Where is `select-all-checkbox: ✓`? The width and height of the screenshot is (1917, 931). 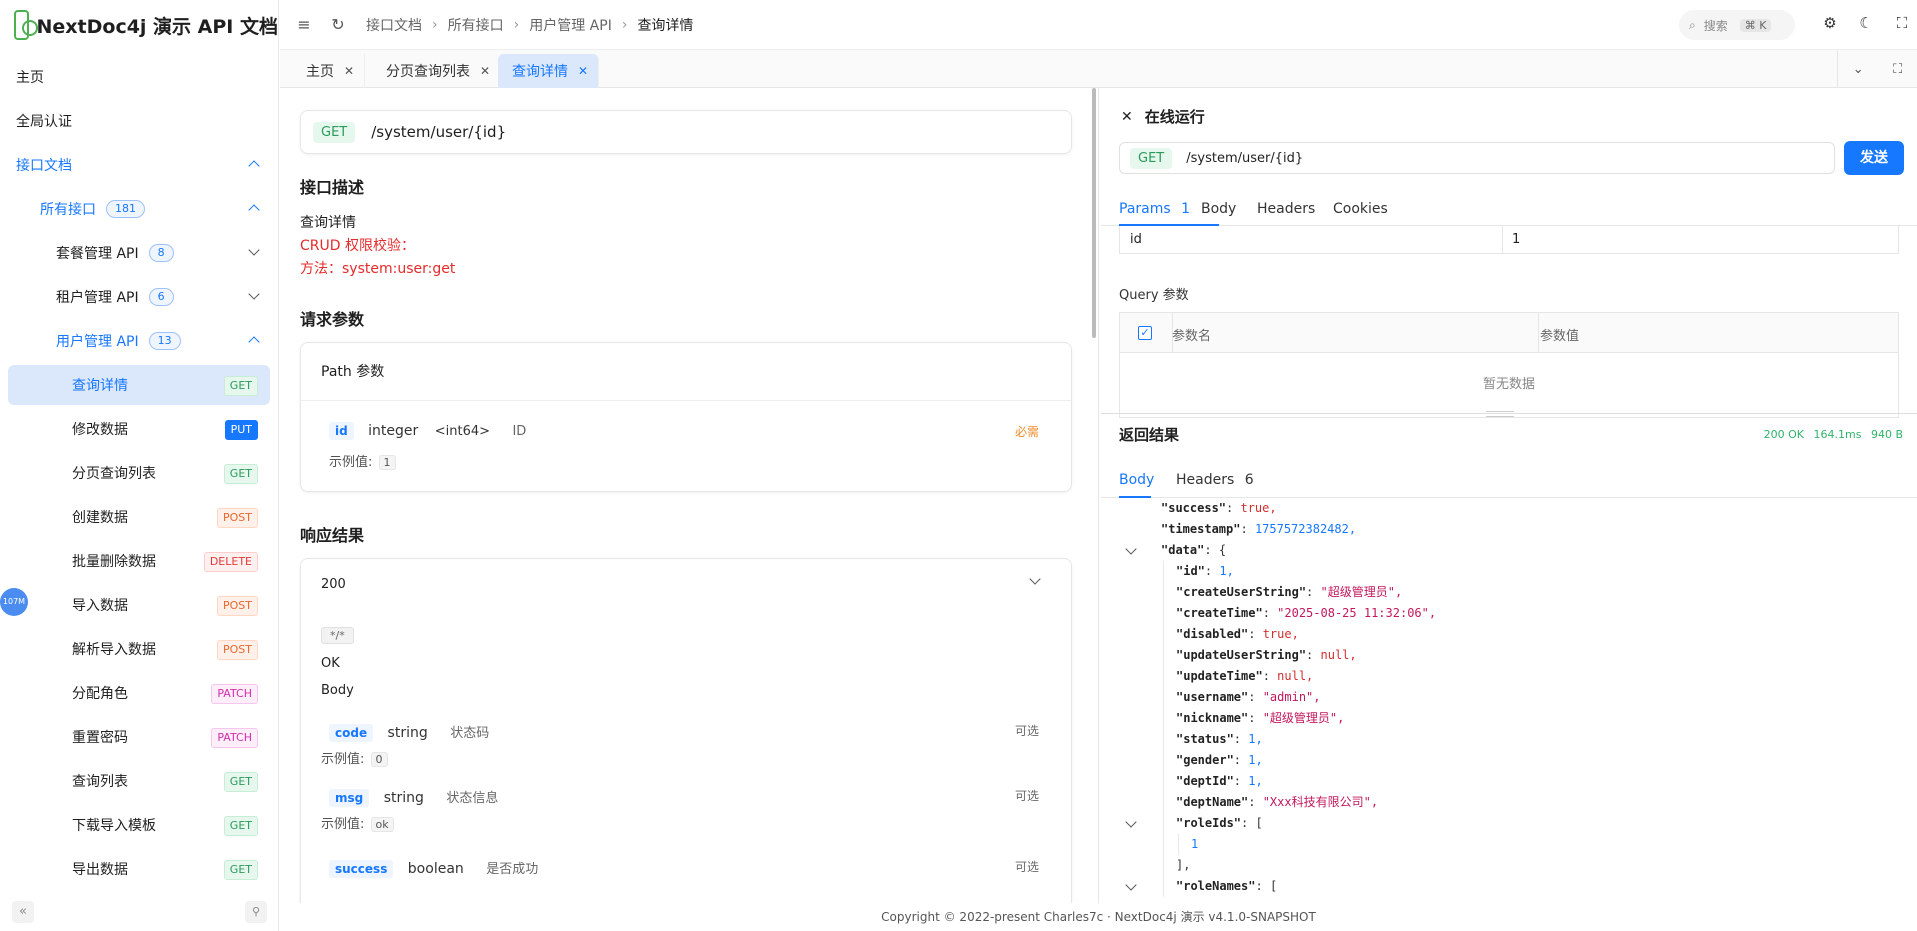 select-all-checkbox: ✓ is located at coordinates (1145, 333).